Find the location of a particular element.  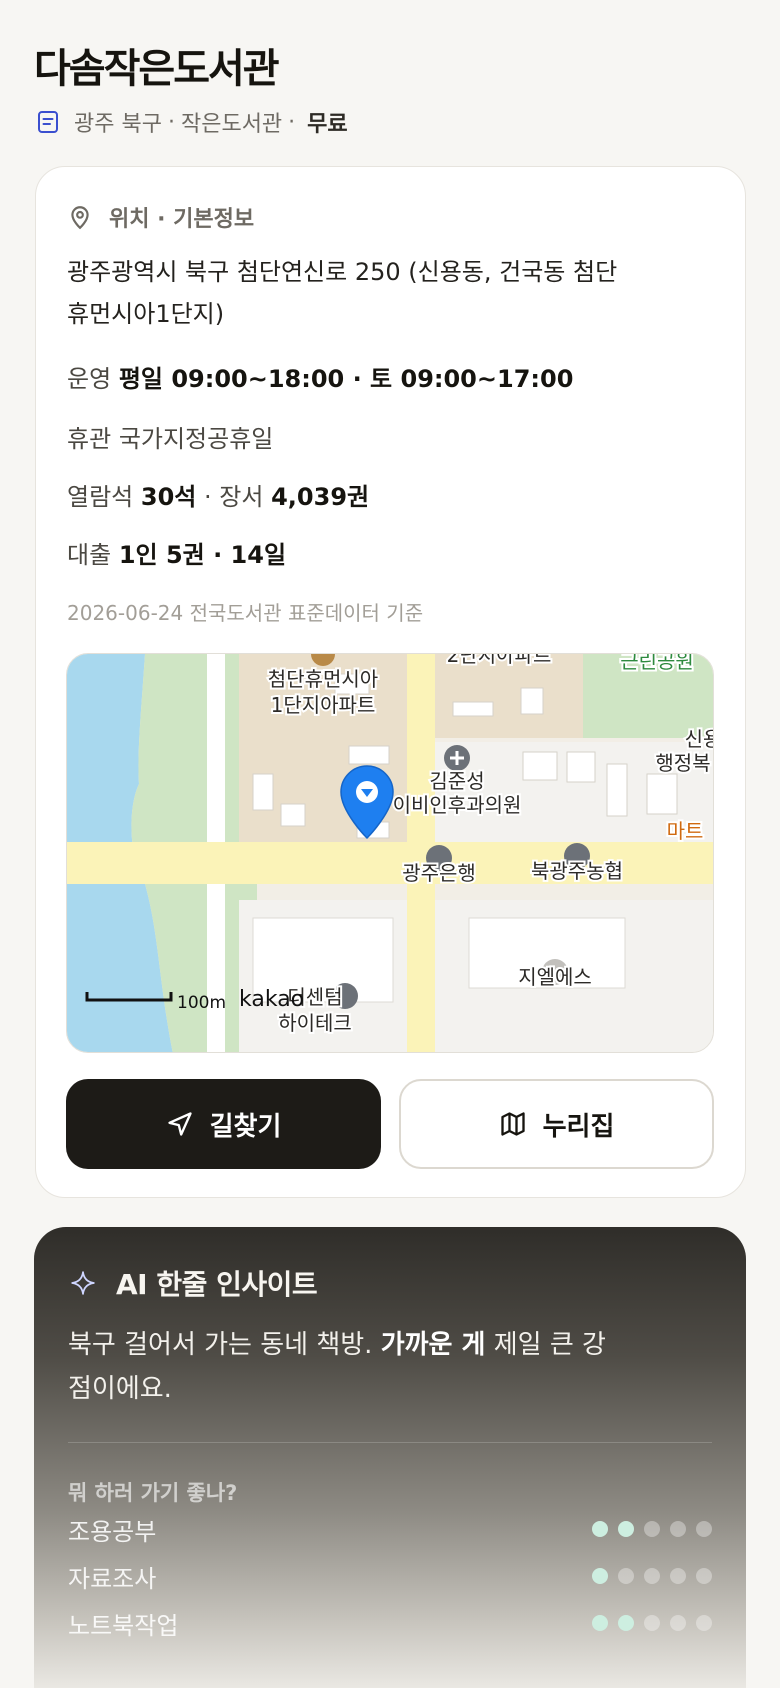

ai-title: AI 한줄 인사이트 is located at coordinates (217, 1284).